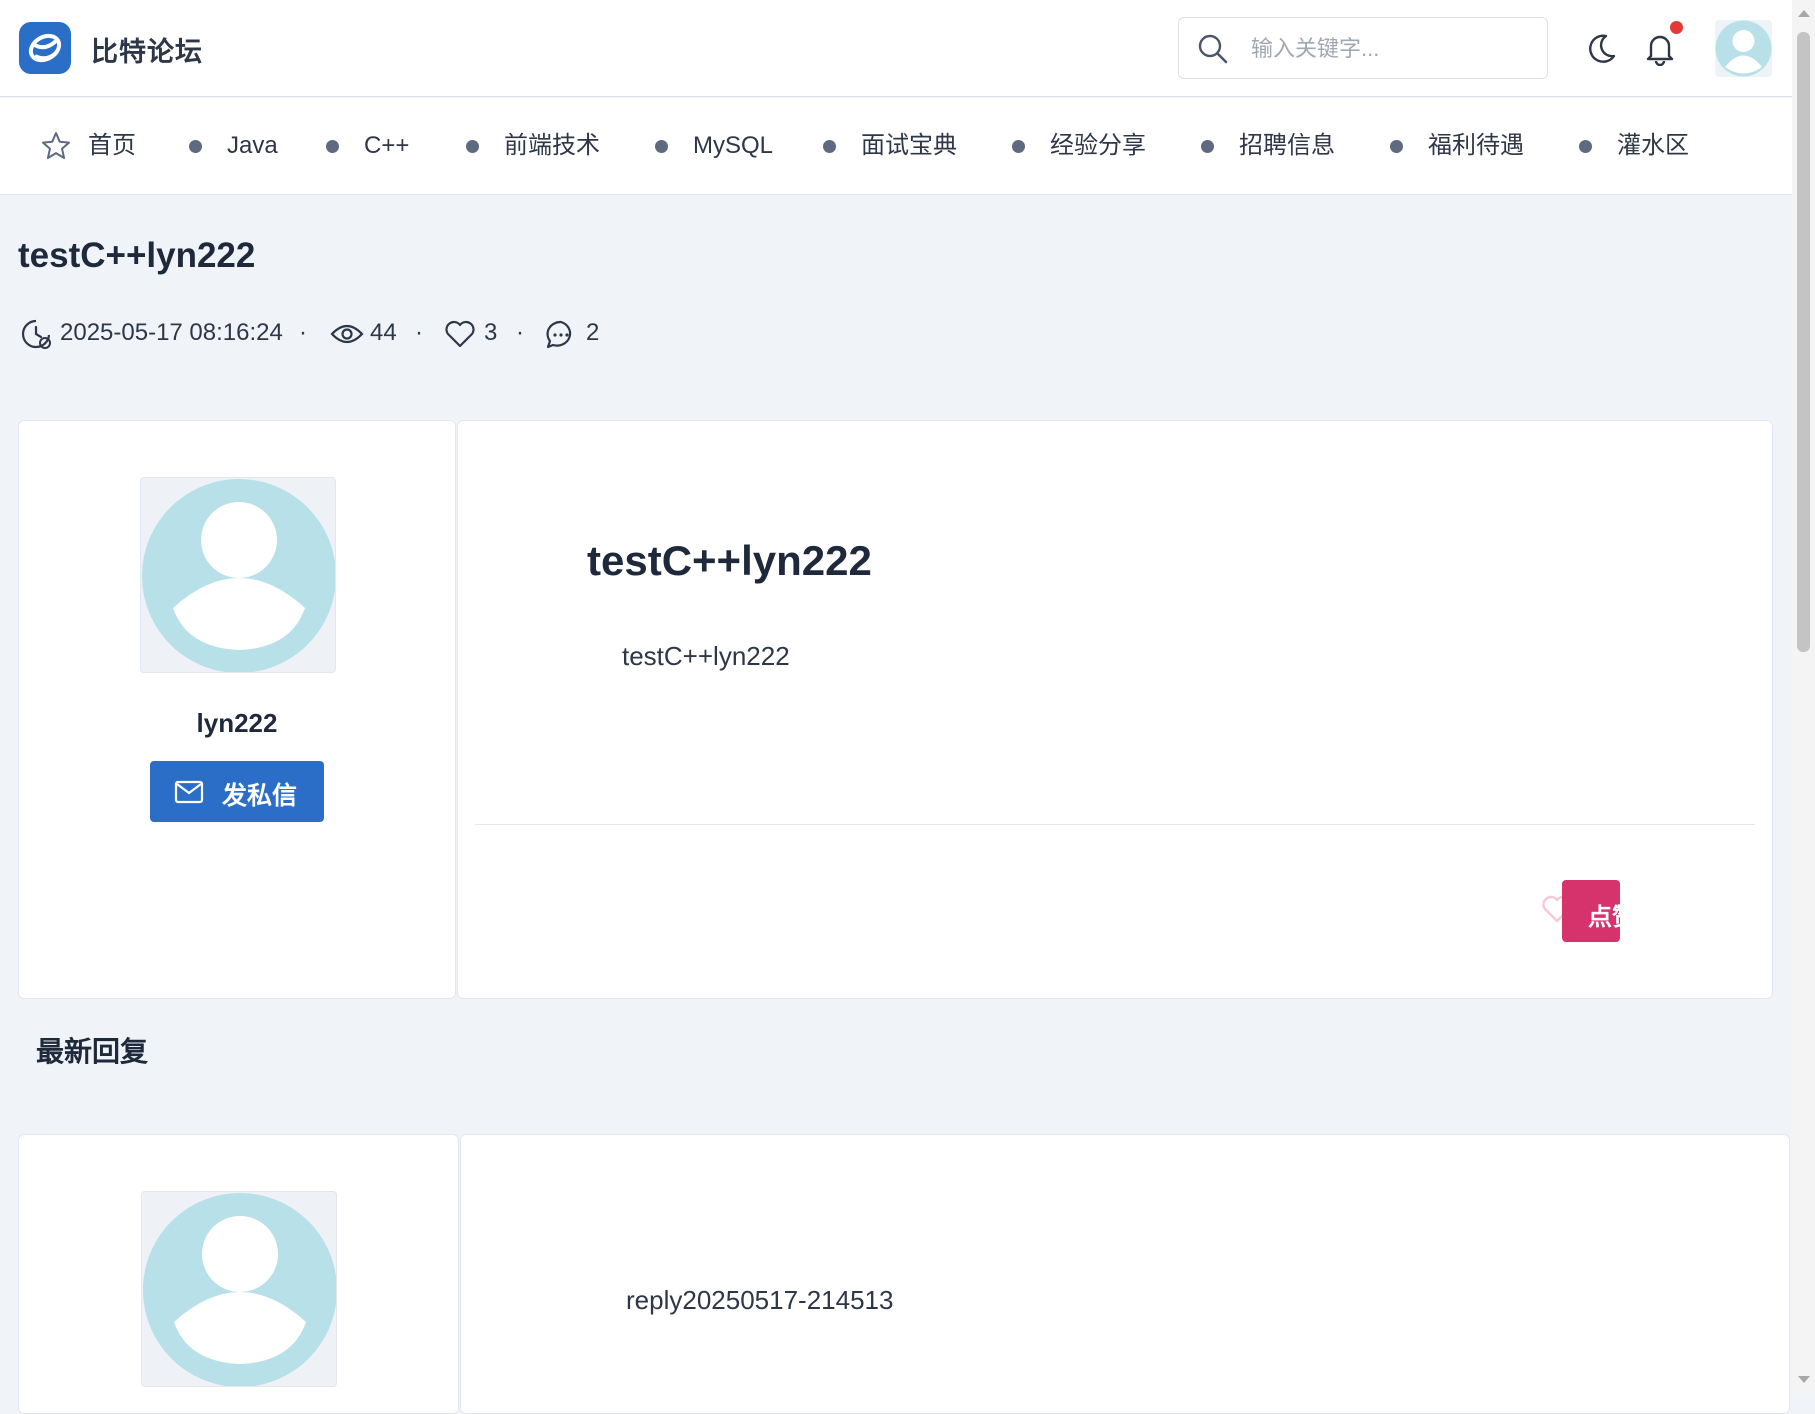 This screenshot has width=1815, height=1414. I want to click on site-name: 比特论坛, so click(147, 49).